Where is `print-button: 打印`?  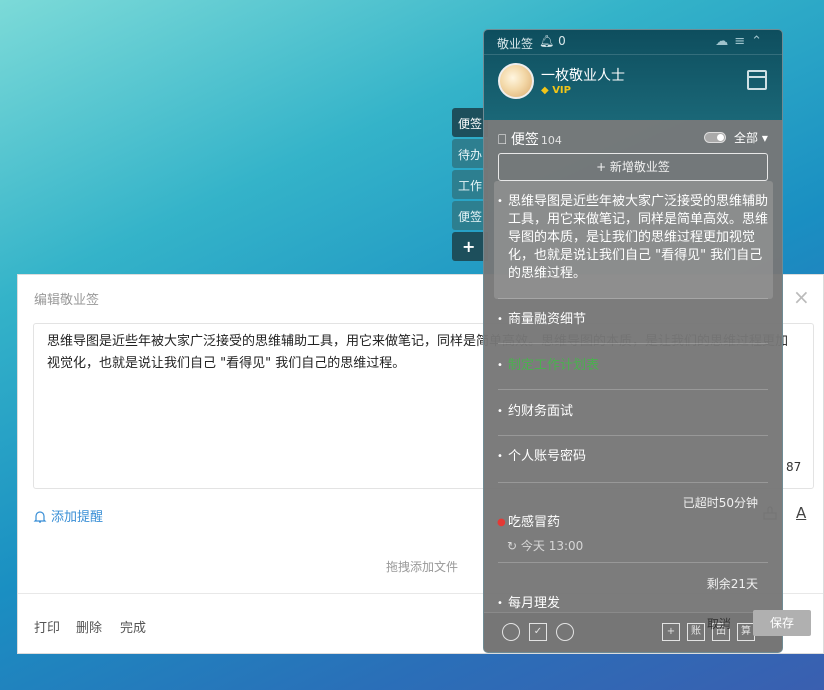
print-button: 打印 is located at coordinates (47, 626).